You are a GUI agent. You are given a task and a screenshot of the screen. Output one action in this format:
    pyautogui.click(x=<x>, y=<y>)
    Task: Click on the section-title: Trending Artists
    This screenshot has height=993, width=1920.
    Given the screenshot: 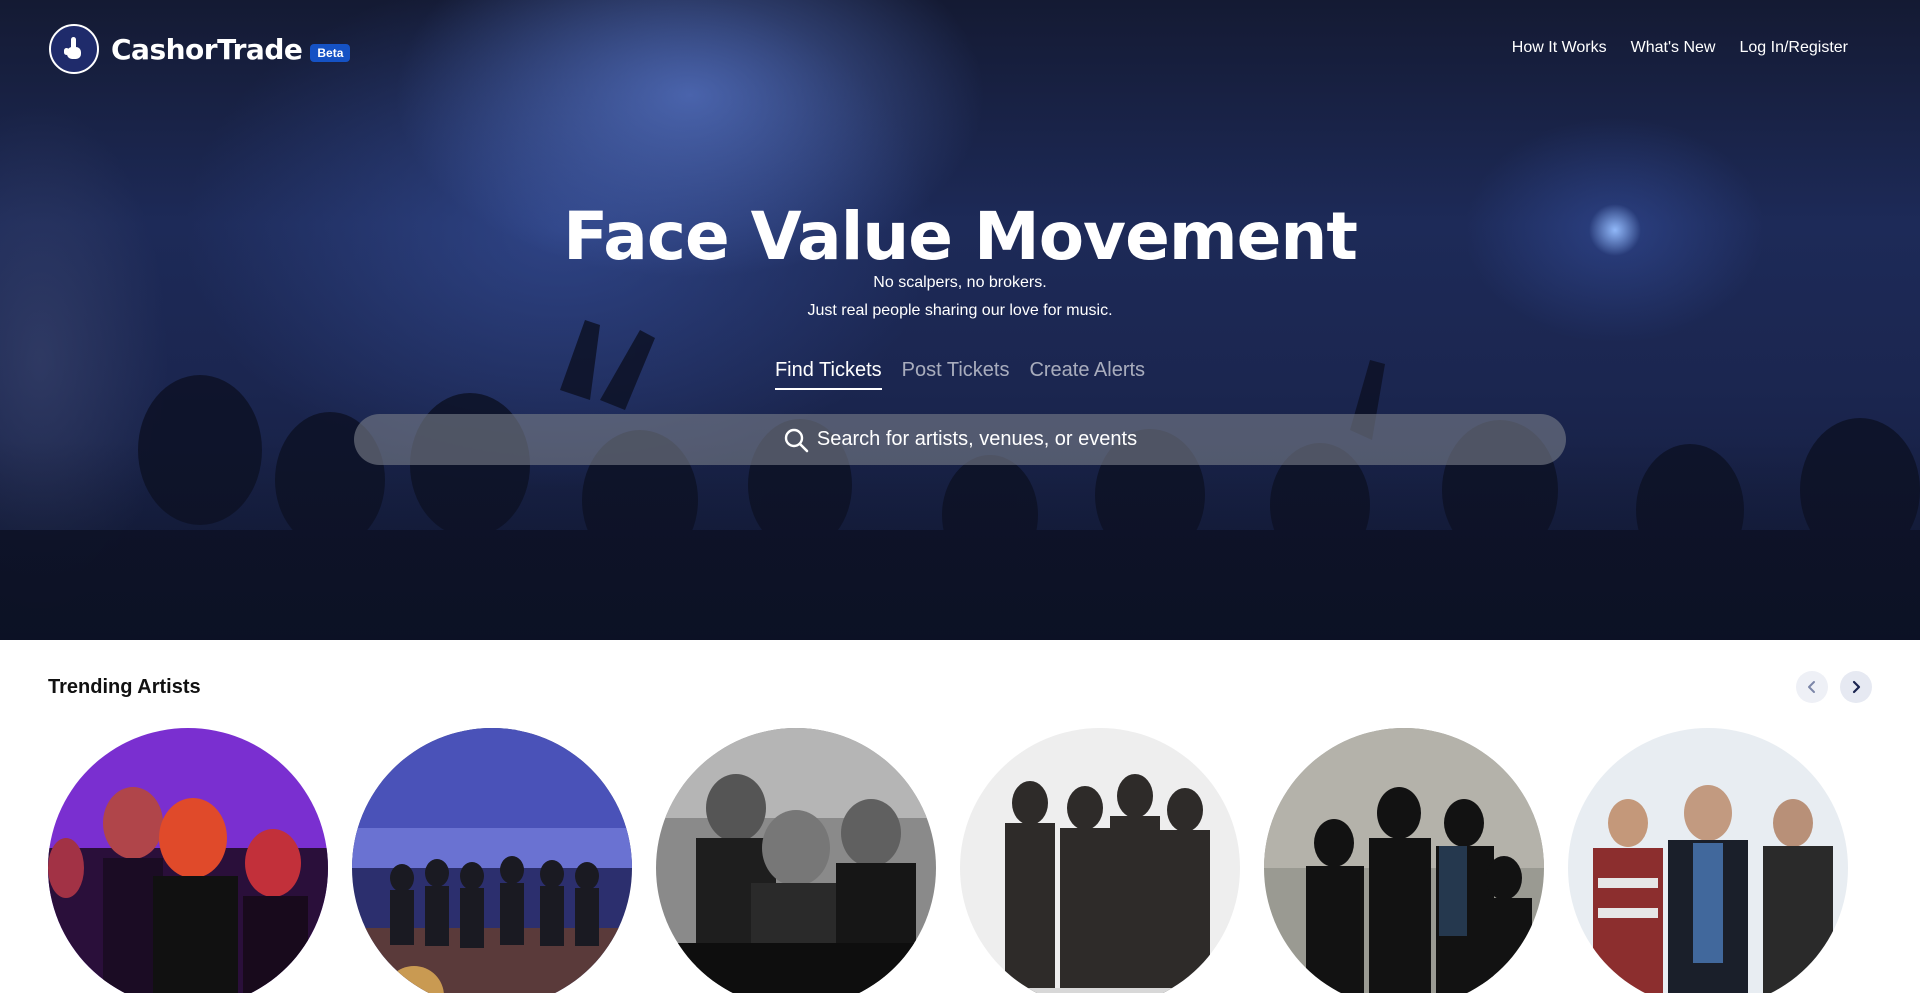 What is the action you would take?
    pyautogui.click(x=124, y=687)
    